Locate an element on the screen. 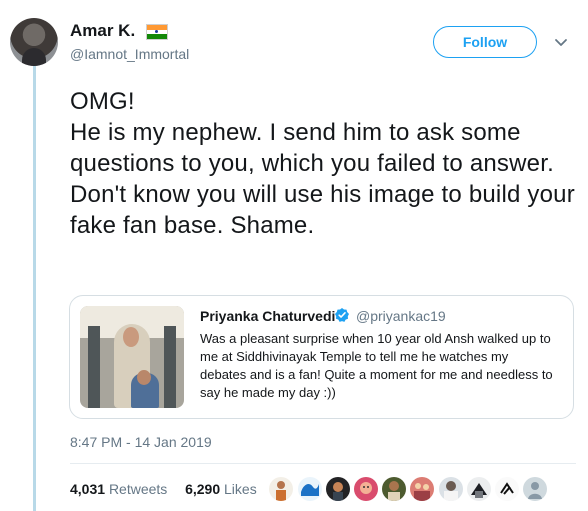 The height and width of the screenshot is (511, 588). quoted-author-name: Priyanka Chaturvedi is located at coordinates (268, 316).